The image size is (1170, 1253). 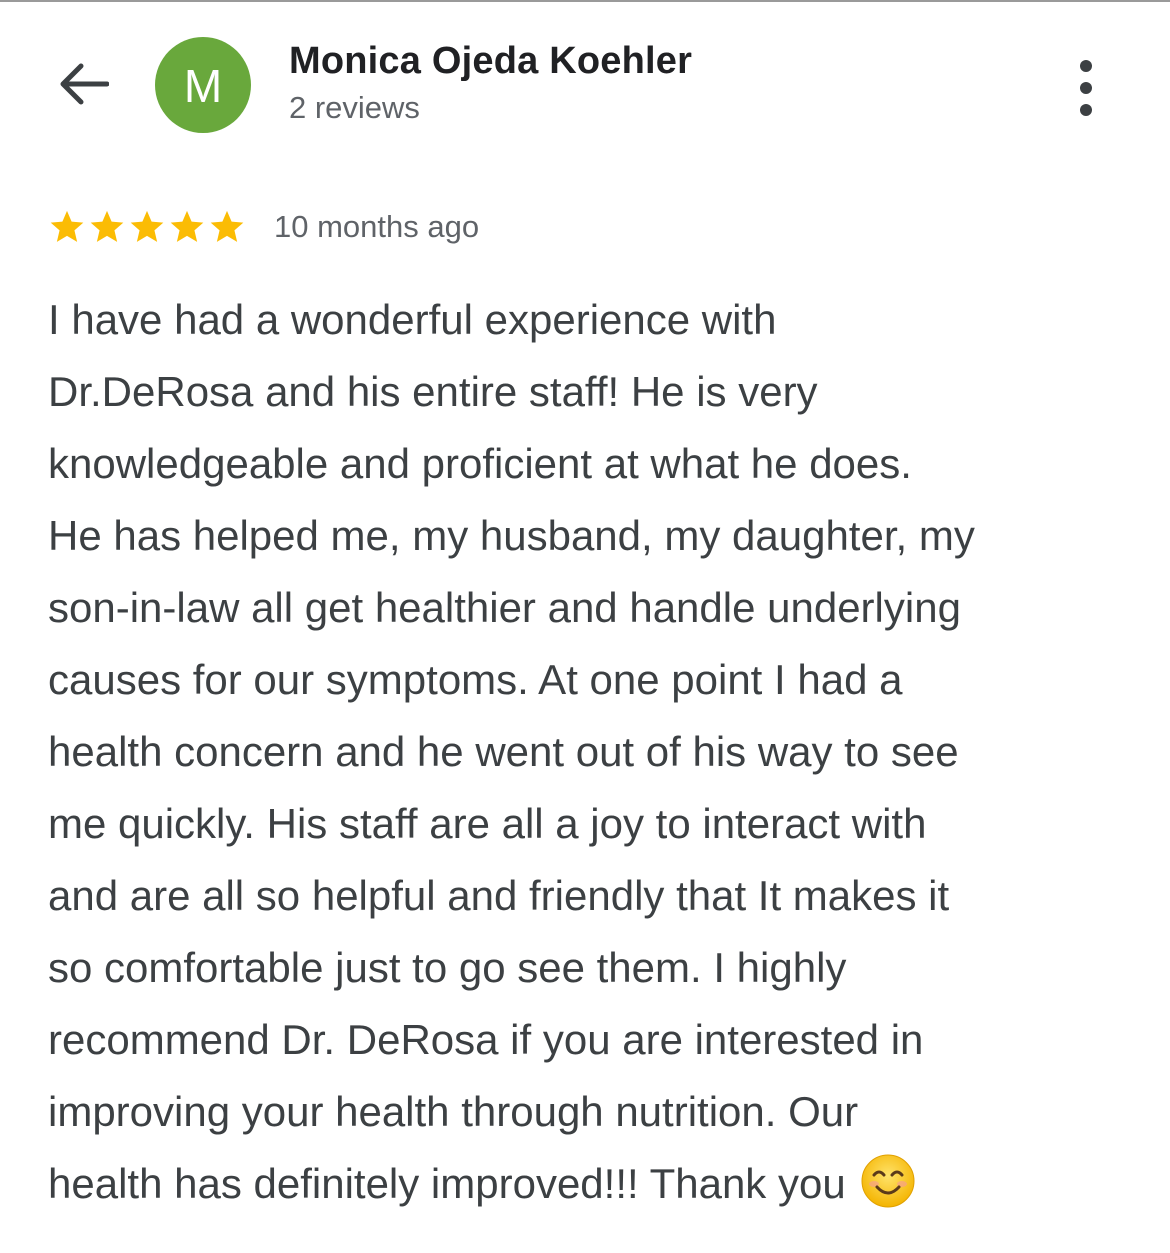 I want to click on avatar-initial: M, so click(x=203, y=86).